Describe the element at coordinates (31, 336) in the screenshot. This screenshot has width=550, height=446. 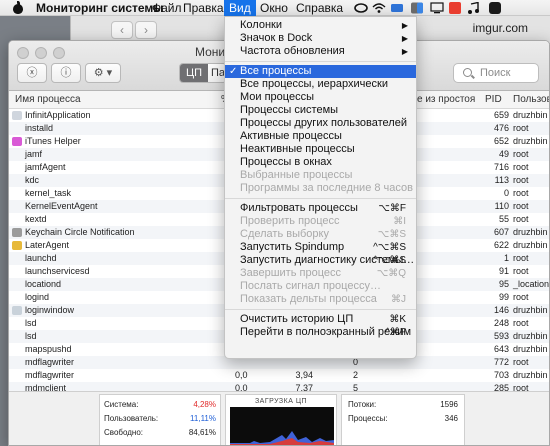
I see `process-name: lsd` at that location.